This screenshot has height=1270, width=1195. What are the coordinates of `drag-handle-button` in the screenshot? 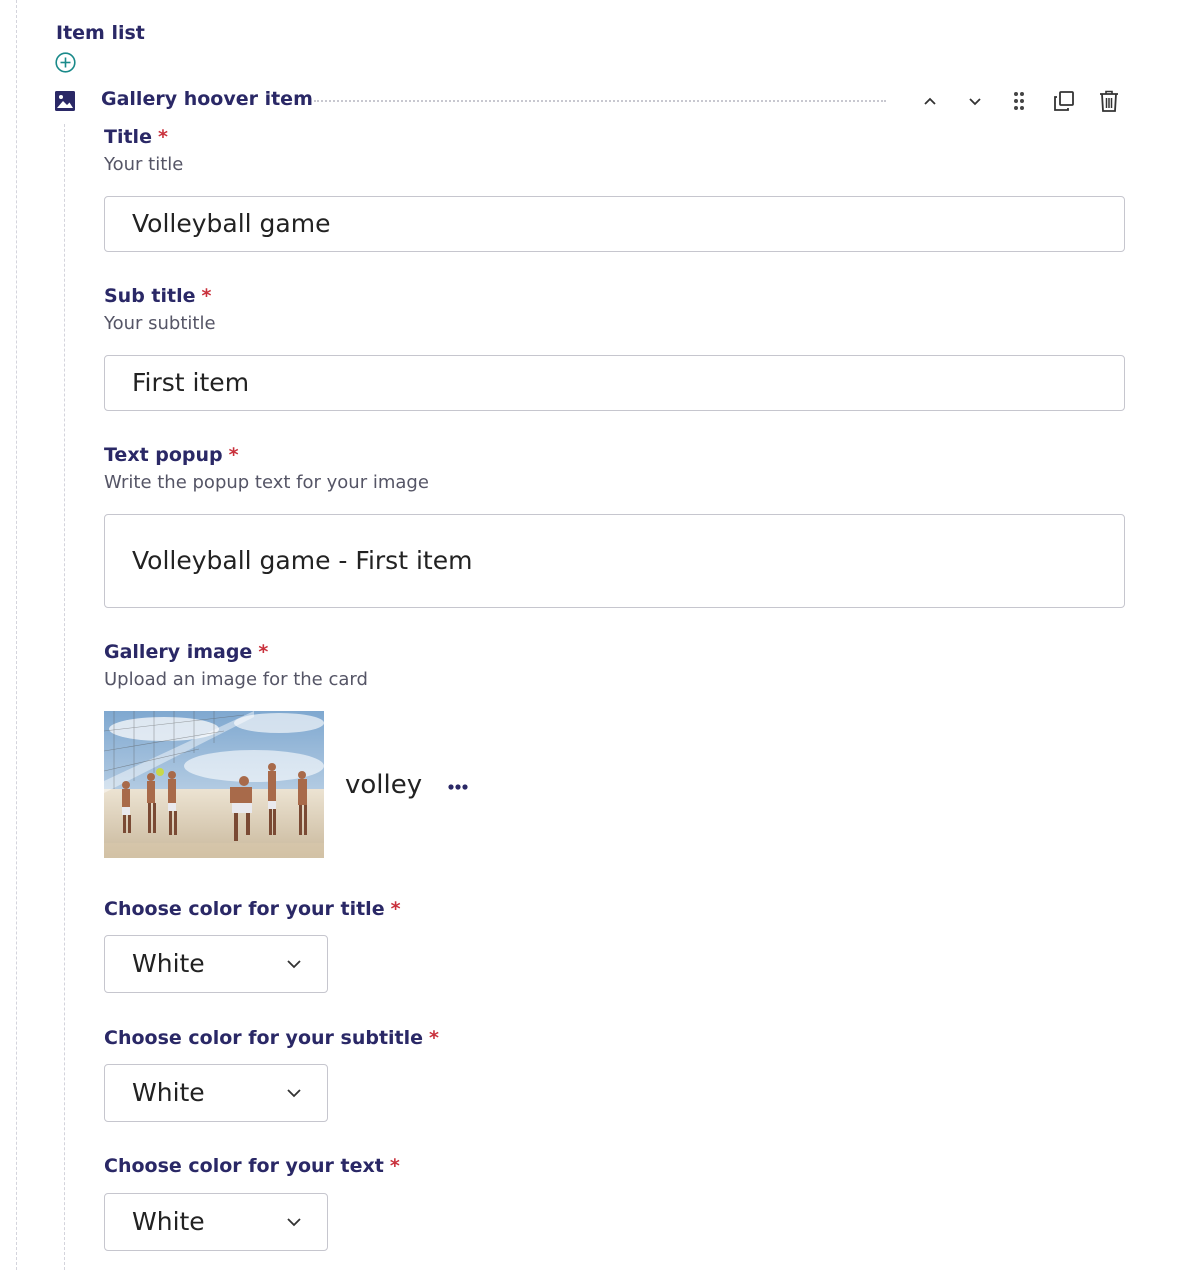 It's located at (1019, 101).